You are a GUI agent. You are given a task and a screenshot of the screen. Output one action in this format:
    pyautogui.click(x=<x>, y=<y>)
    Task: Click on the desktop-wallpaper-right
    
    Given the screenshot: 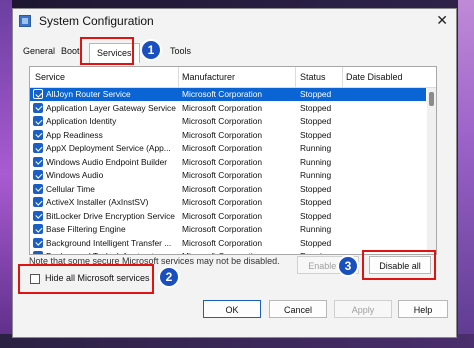 What is the action you would take?
    pyautogui.click(x=466, y=174)
    